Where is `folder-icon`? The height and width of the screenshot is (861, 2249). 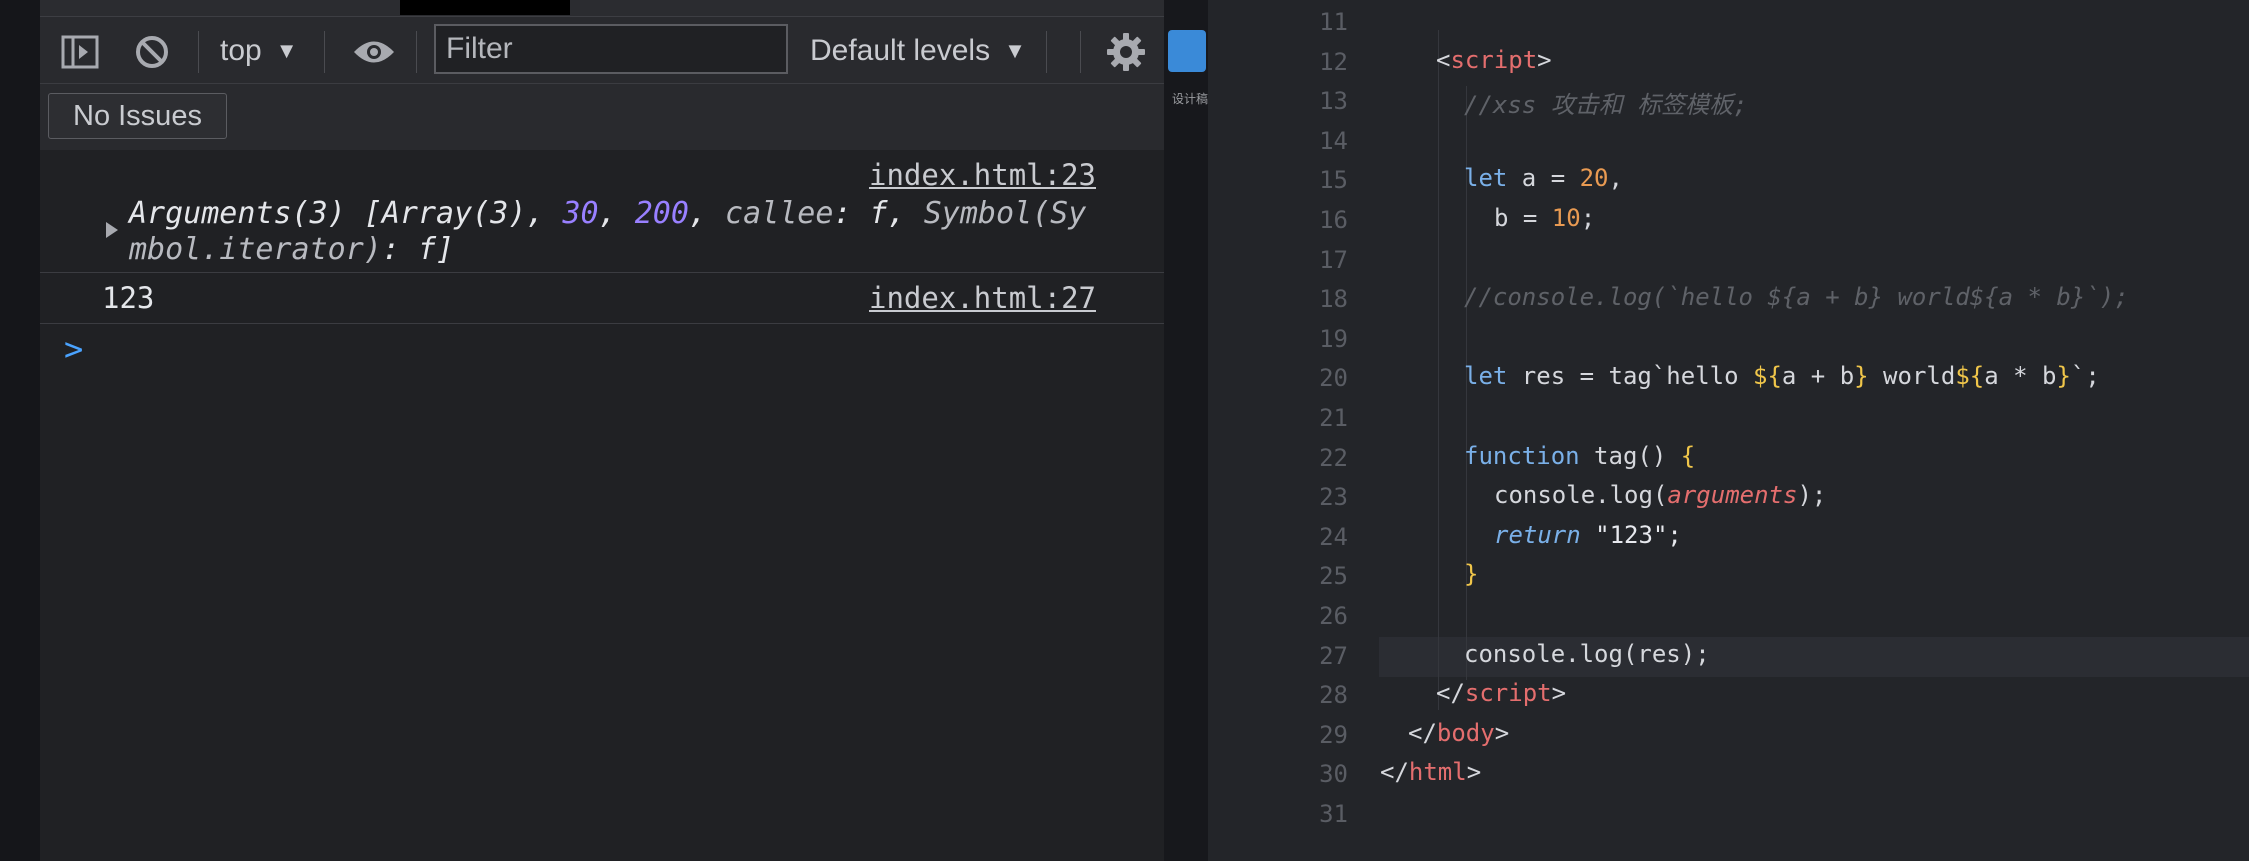 folder-icon is located at coordinates (1187, 51).